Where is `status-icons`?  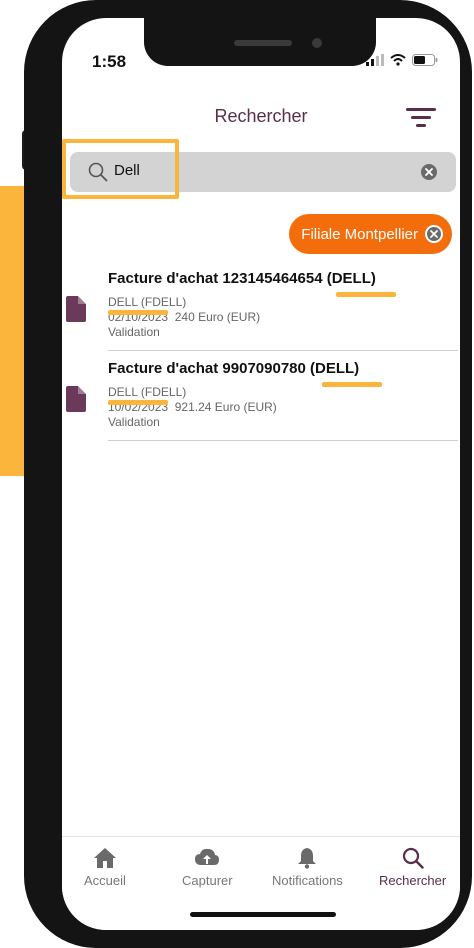
status-icons is located at coordinates (402, 60).